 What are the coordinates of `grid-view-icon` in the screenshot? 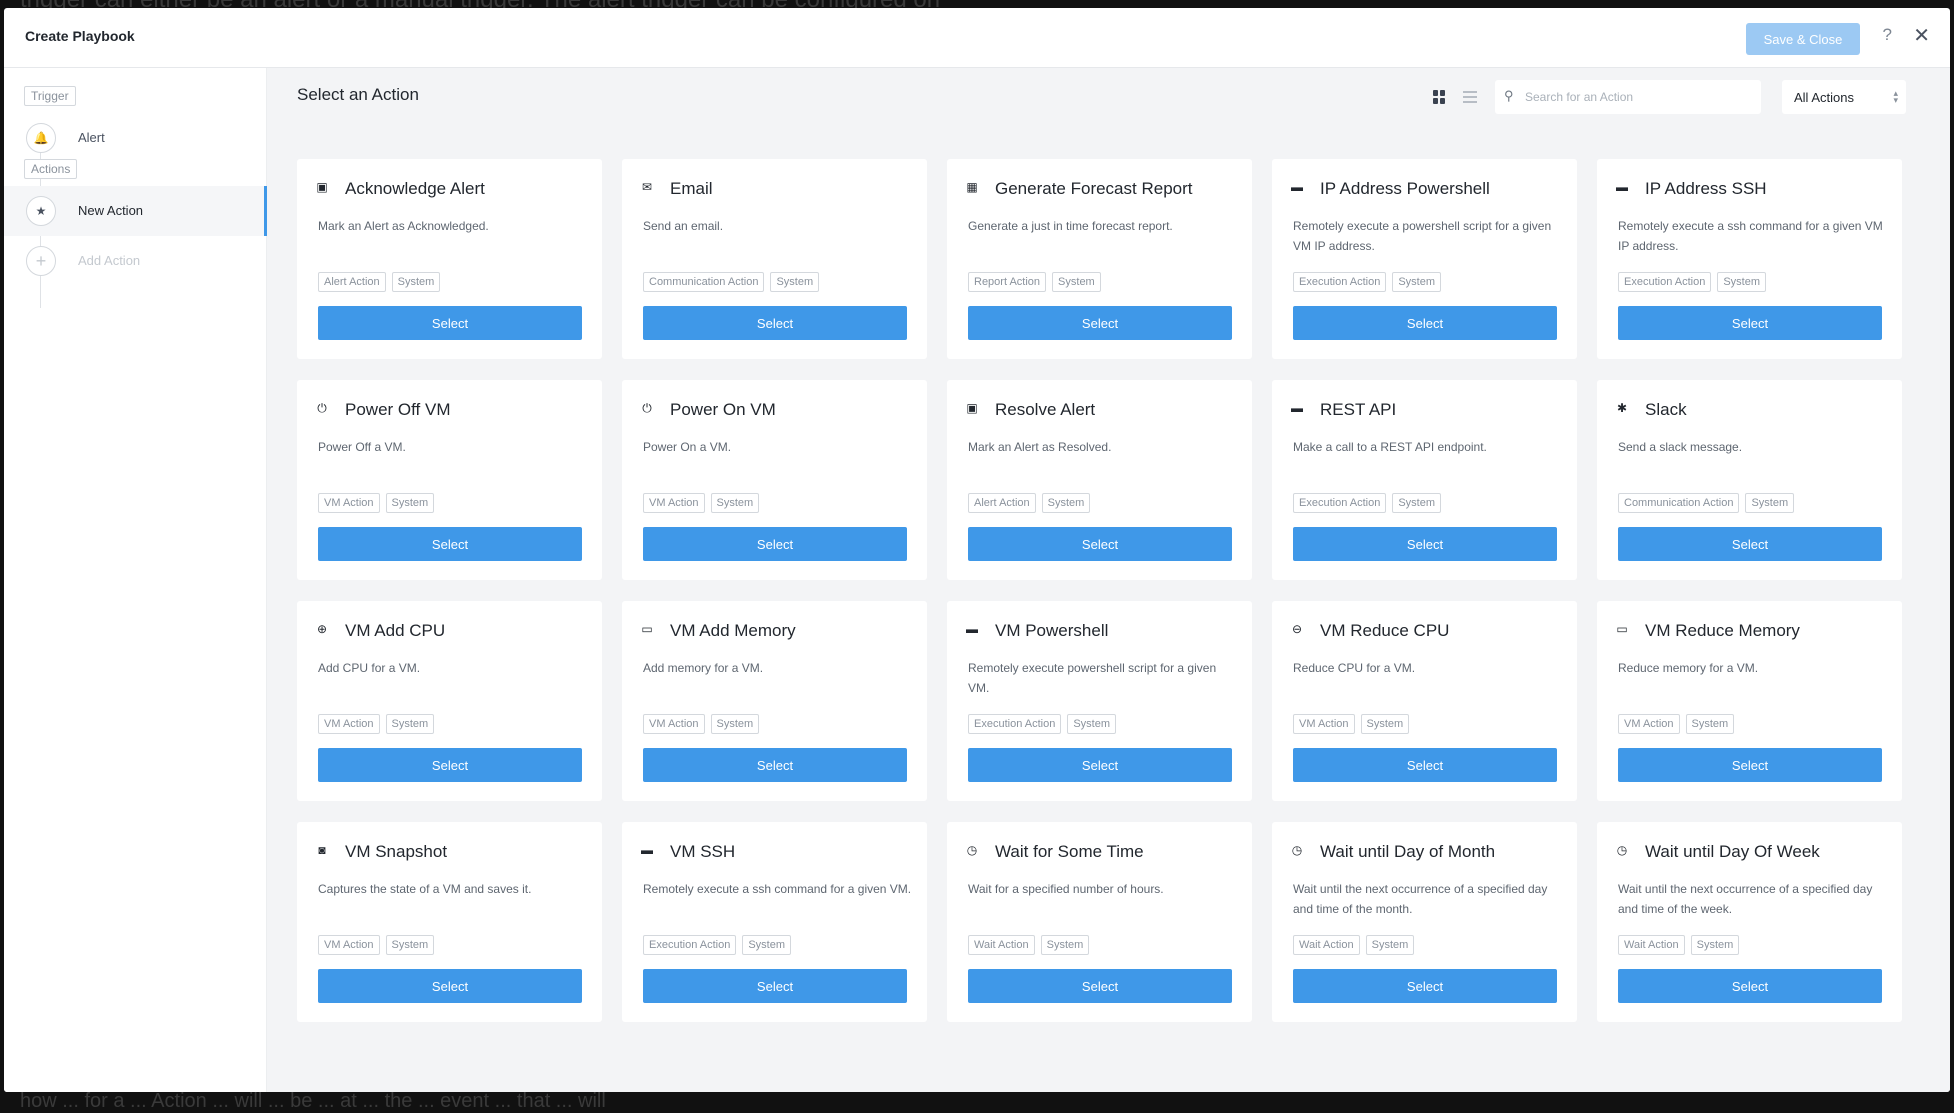 It's located at (1440, 97).